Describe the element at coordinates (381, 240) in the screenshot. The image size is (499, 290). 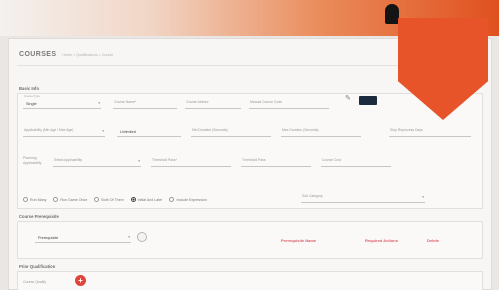
I see `required-actions-header: Required Actions` at that location.